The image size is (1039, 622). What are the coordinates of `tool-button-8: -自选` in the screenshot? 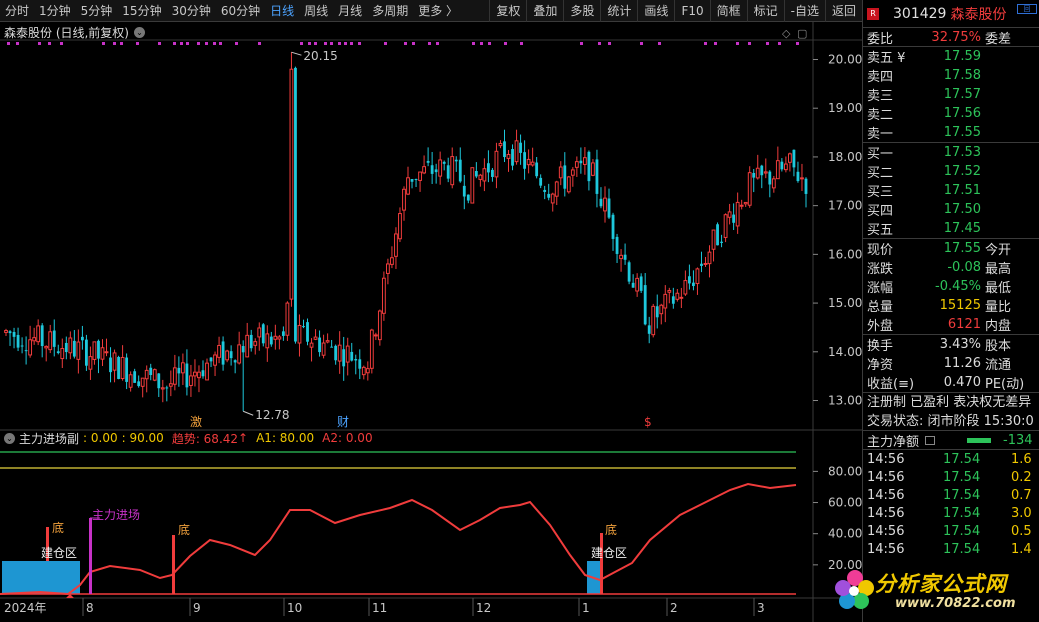 It's located at (804, 11).